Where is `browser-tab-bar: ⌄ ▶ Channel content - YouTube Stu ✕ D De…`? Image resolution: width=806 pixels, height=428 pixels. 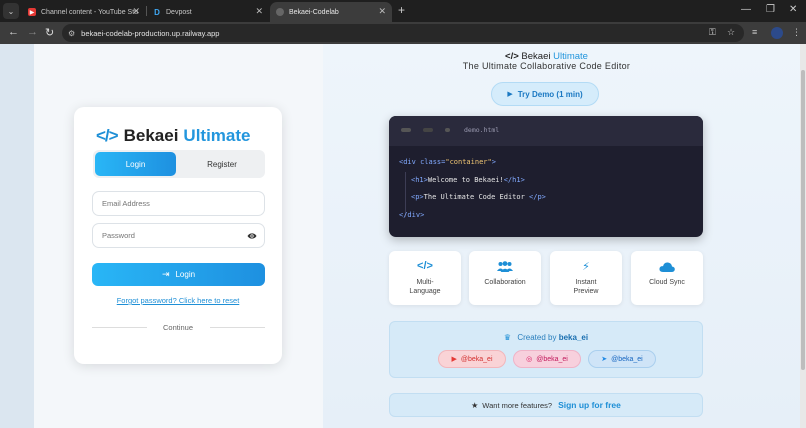
browser-tab-bar: ⌄ ▶ Channel content - YouTube Stu ✕ D De… is located at coordinates (403, 11).